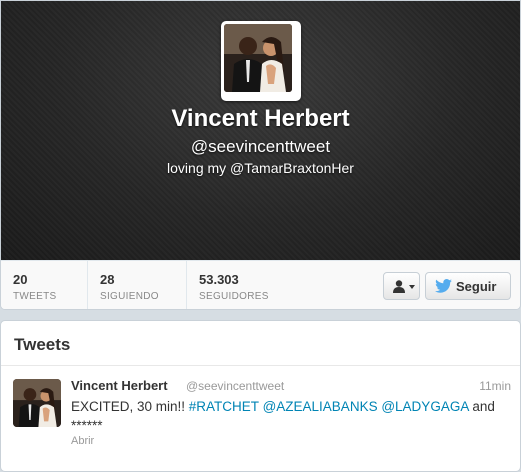 This screenshot has height=472, width=521. What do you see at coordinates (481, 406) in the screenshot?
I see `tweet-text-part: and` at bounding box center [481, 406].